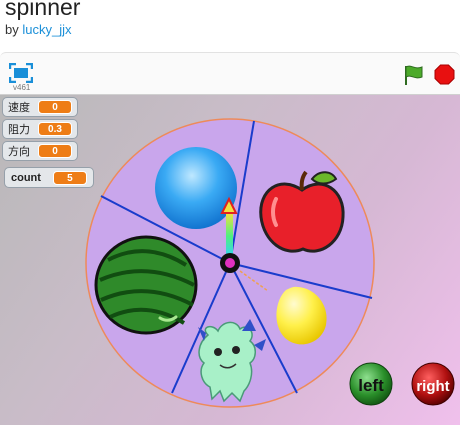 This screenshot has width=460, height=425. I want to click on left-button-label: left, so click(371, 385).